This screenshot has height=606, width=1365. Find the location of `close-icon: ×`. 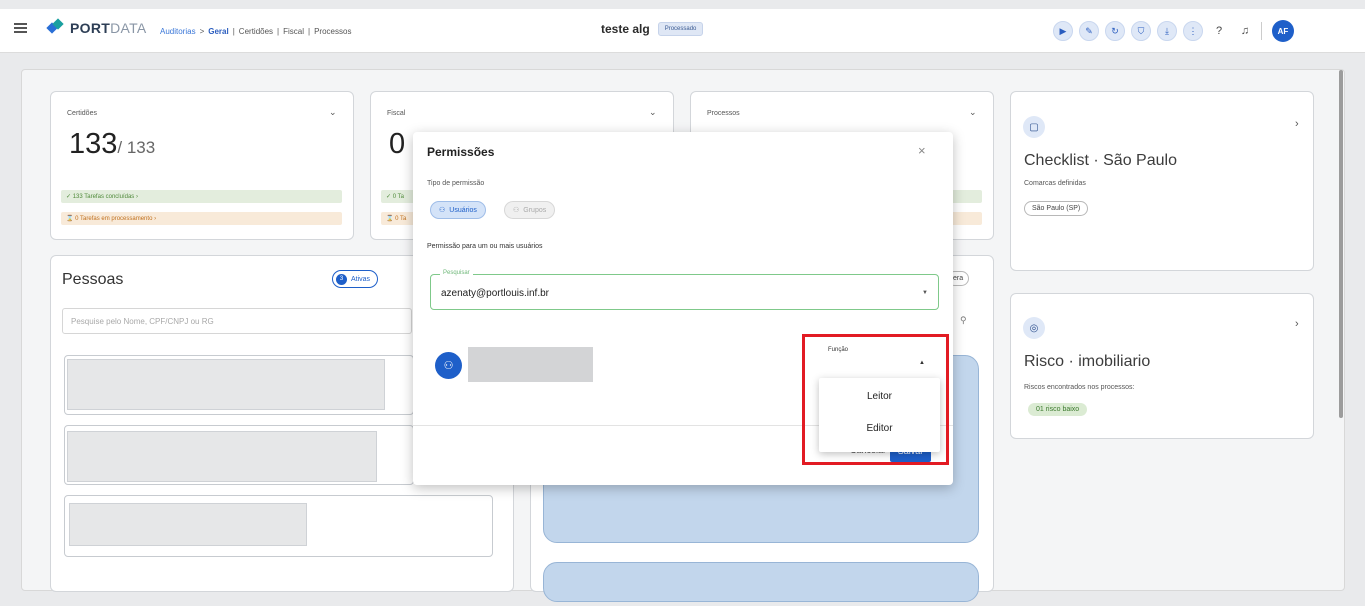

close-icon: × is located at coordinates (922, 150).